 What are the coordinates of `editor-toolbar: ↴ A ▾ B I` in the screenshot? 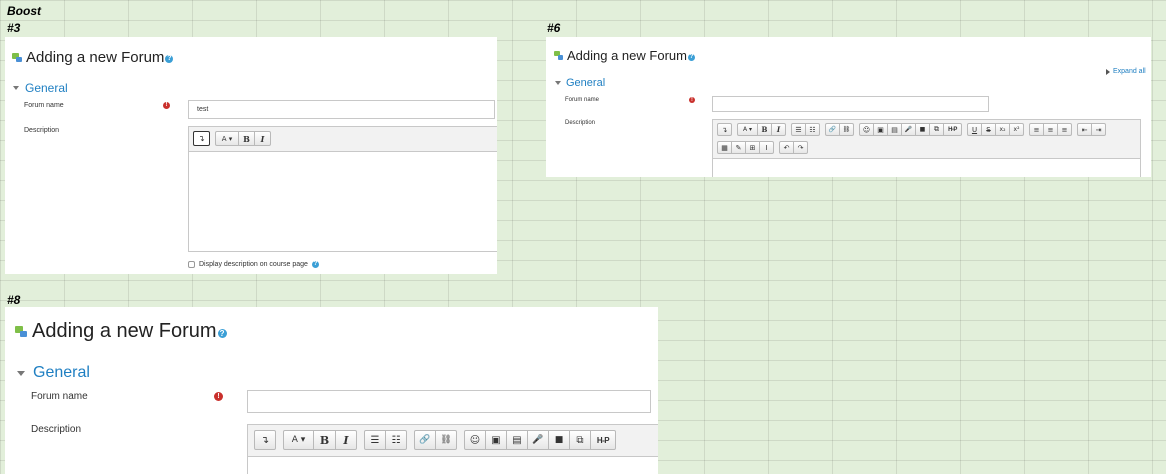 It's located at (343, 139).